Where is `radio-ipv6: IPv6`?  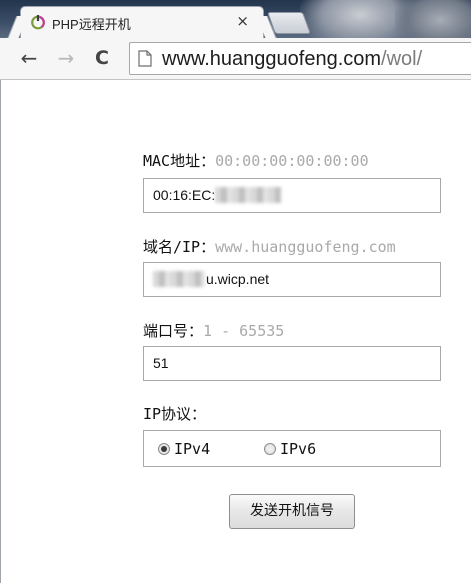 radio-ipv6: IPv6 is located at coordinates (290, 449).